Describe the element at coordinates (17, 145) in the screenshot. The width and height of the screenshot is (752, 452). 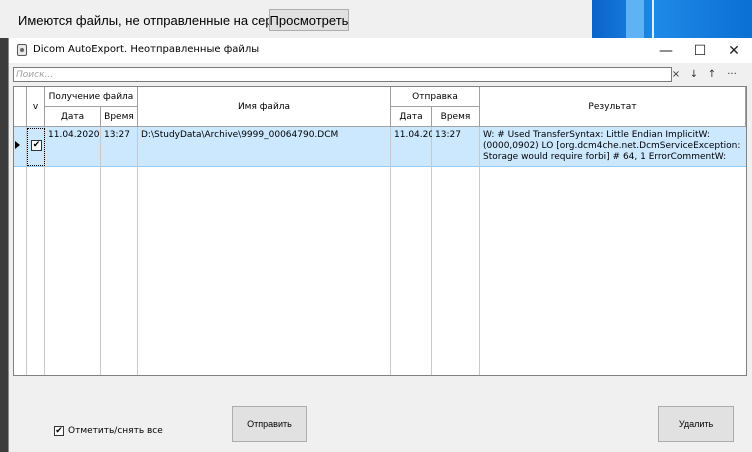
I see `current-row-indicator-icon` at that location.